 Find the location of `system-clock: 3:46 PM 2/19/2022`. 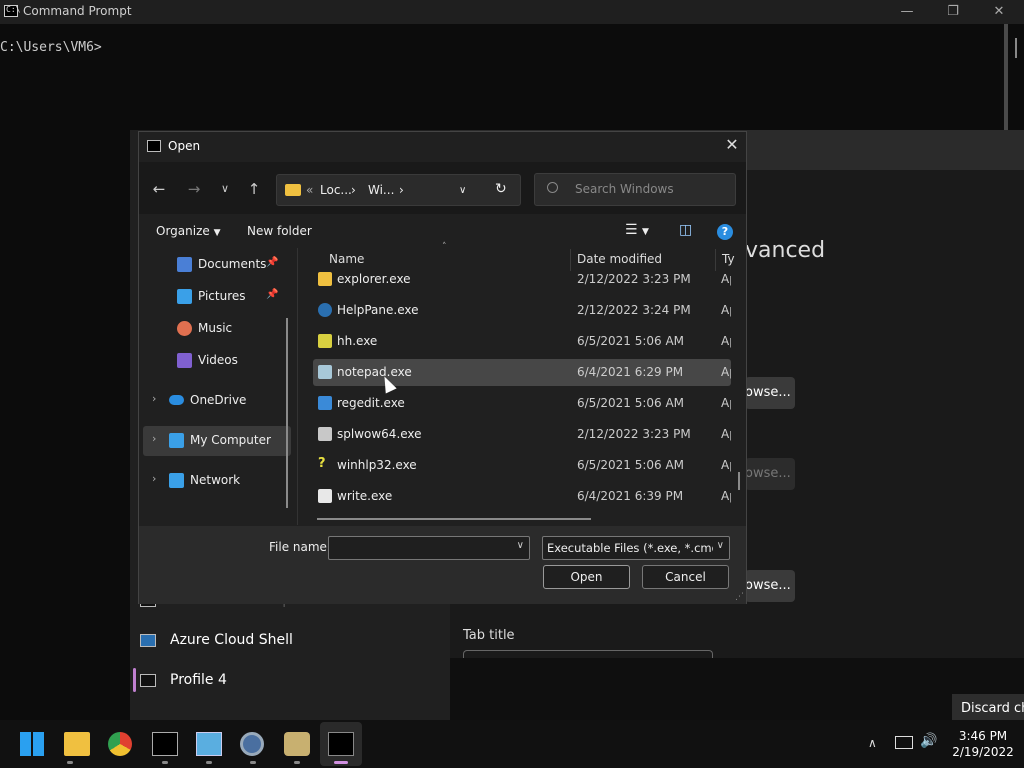

system-clock: 3:46 PM 2/19/2022 is located at coordinates (983, 744).